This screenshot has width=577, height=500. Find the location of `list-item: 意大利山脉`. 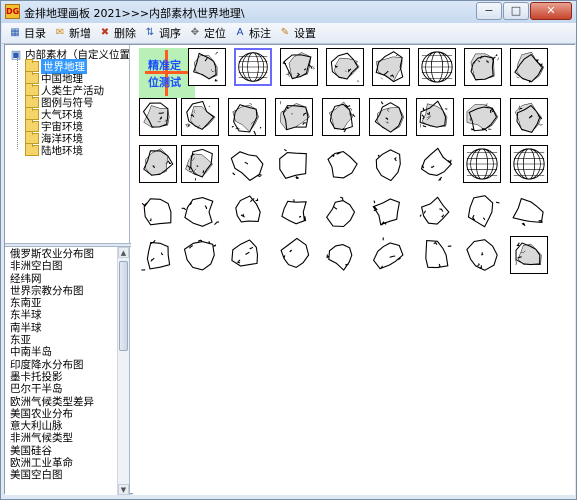

list-item: 意大利山脉 is located at coordinates (64, 426).